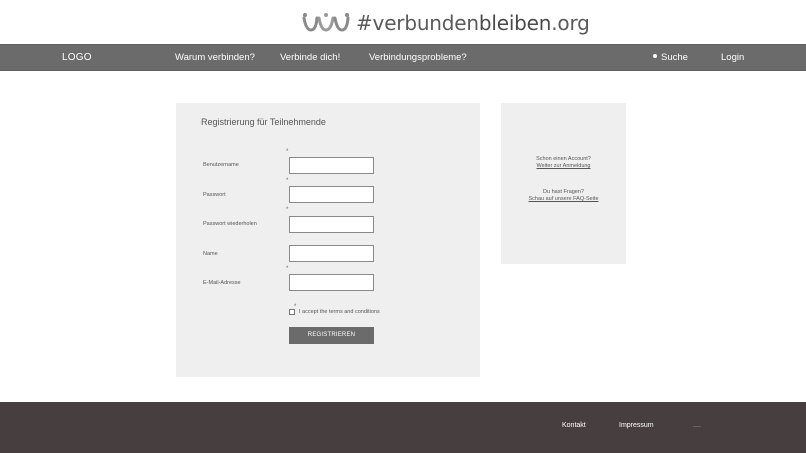 Image resolution: width=806 pixels, height=453 pixels. I want to click on username-input, so click(331, 165).